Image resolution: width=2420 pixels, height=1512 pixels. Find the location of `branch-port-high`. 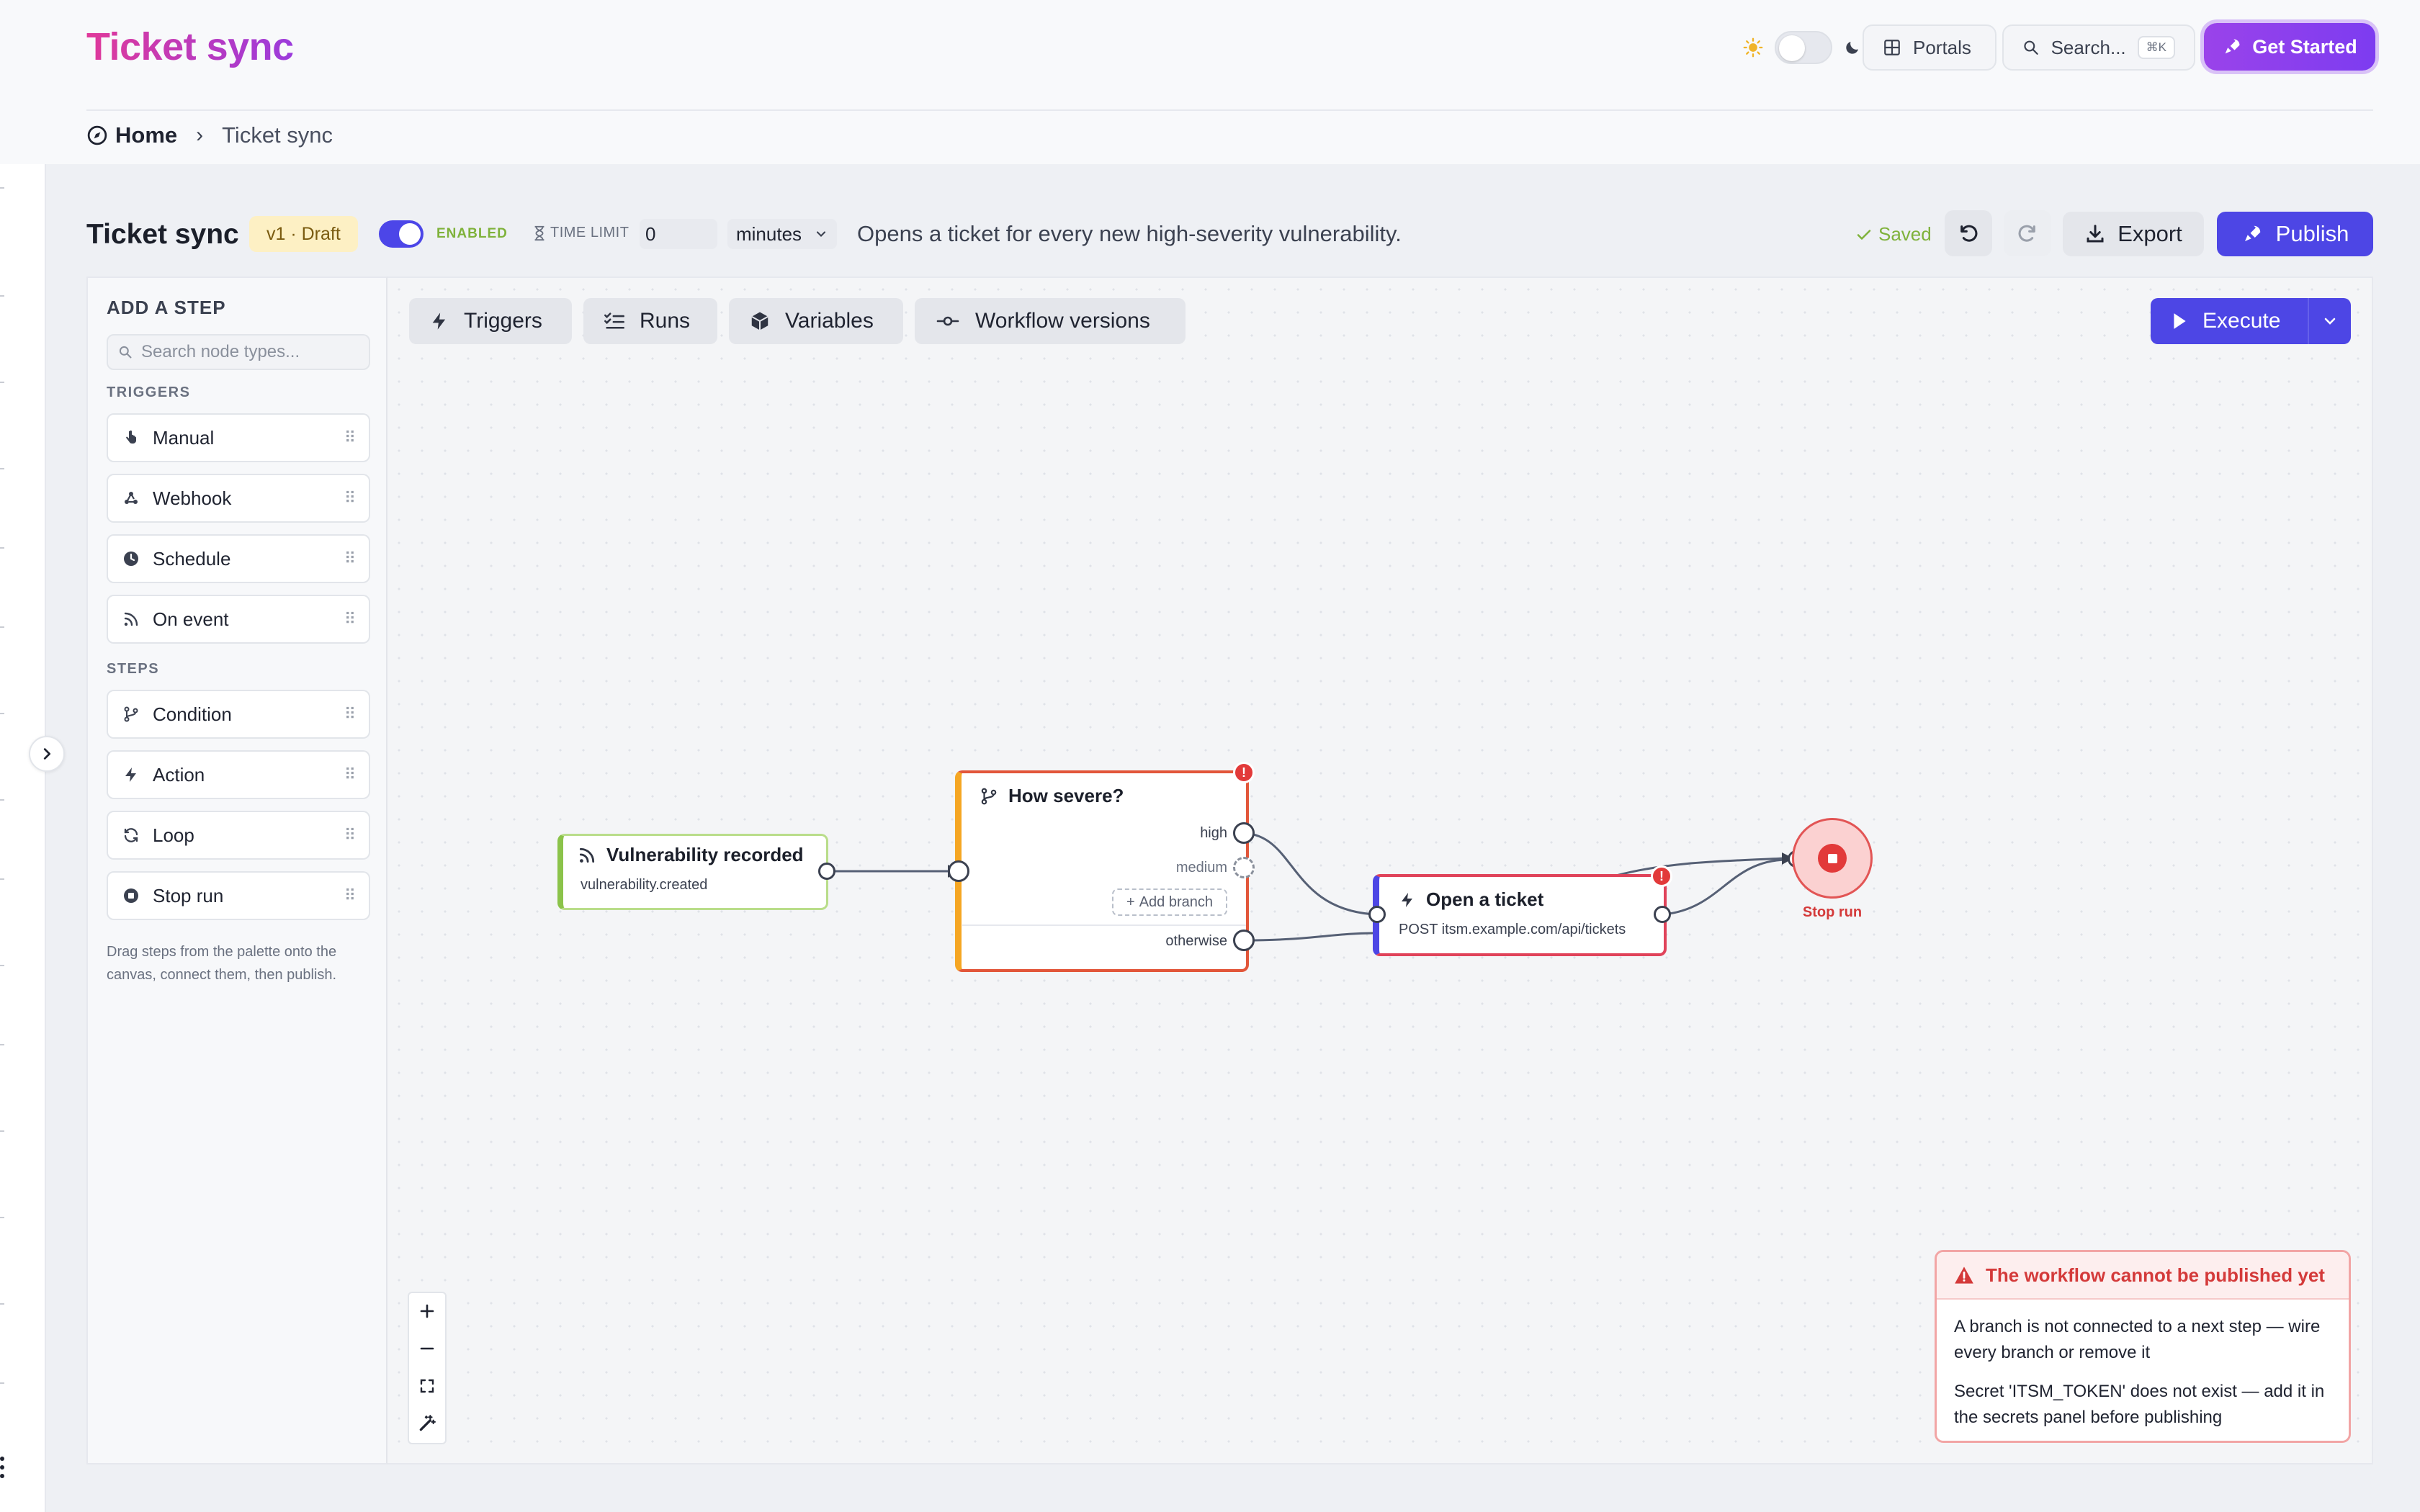

branch-port-high is located at coordinates (1244, 833).